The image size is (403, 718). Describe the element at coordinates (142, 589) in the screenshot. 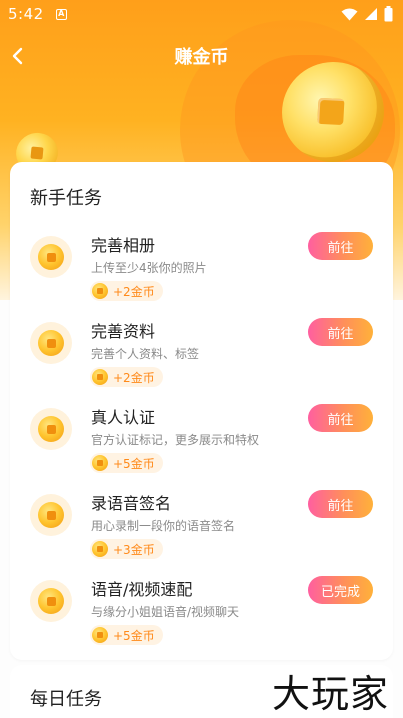

I see `task-name: 语音/视频速配` at that location.